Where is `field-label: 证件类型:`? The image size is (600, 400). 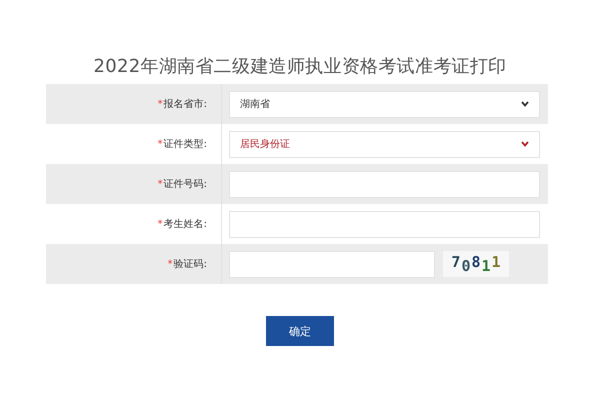 field-label: 证件类型: is located at coordinates (185, 144).